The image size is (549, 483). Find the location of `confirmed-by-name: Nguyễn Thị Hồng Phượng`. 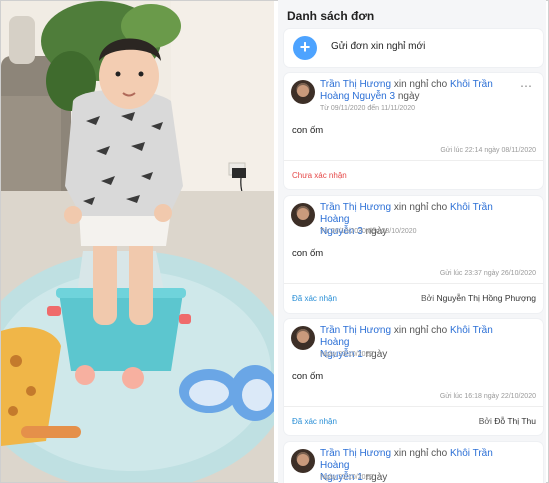

confirmed-by-name: Nguyễn Thị Hồng Phượng is located at coordinates (486, 298).